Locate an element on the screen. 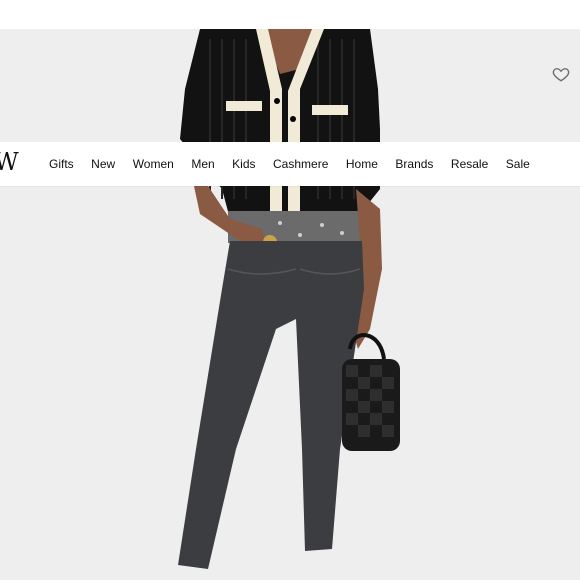 This screenshot has width=580, height=580. nav-item-kids: Kids is located at coordinates (243, 164).